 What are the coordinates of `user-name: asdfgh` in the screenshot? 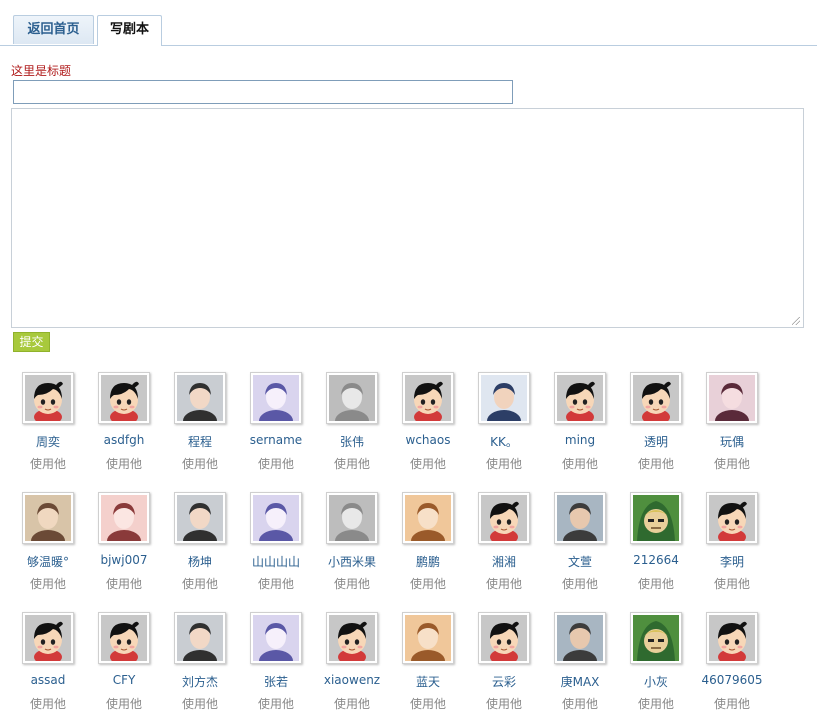 It's located at (124, 440).